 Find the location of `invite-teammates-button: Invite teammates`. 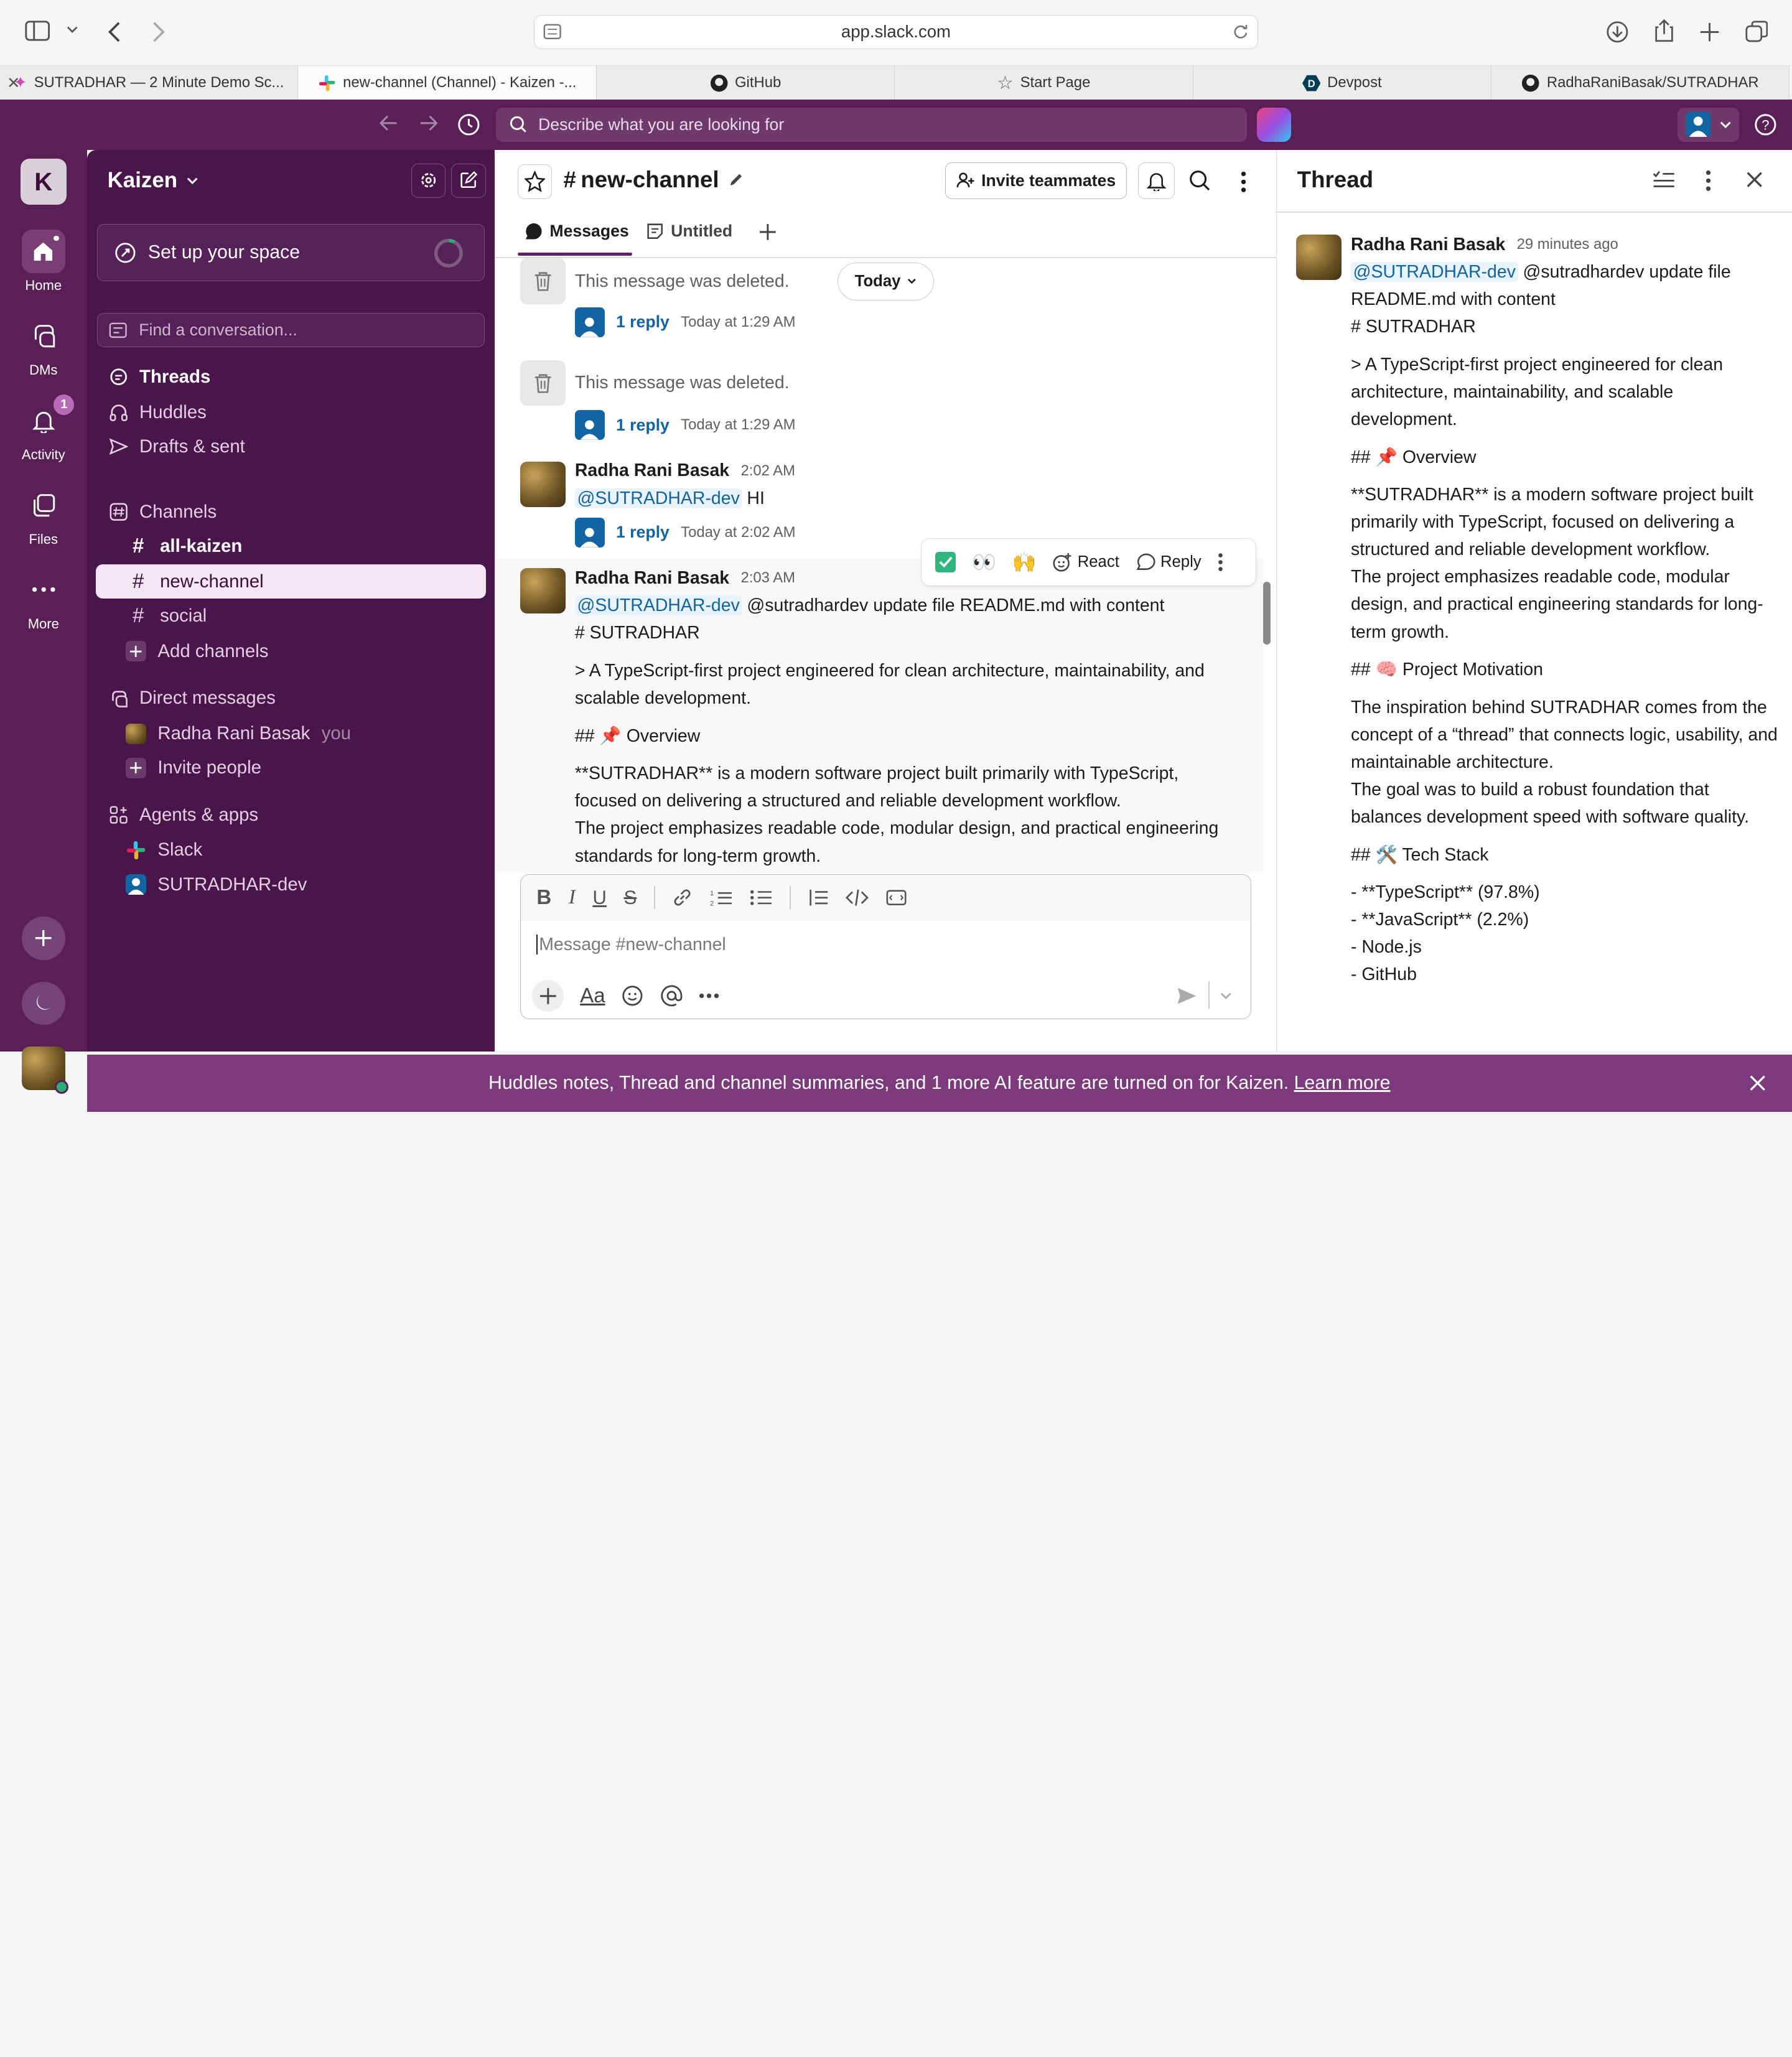

invite-teammates-button: Invite teammates is located at coordinates (1036, 180).